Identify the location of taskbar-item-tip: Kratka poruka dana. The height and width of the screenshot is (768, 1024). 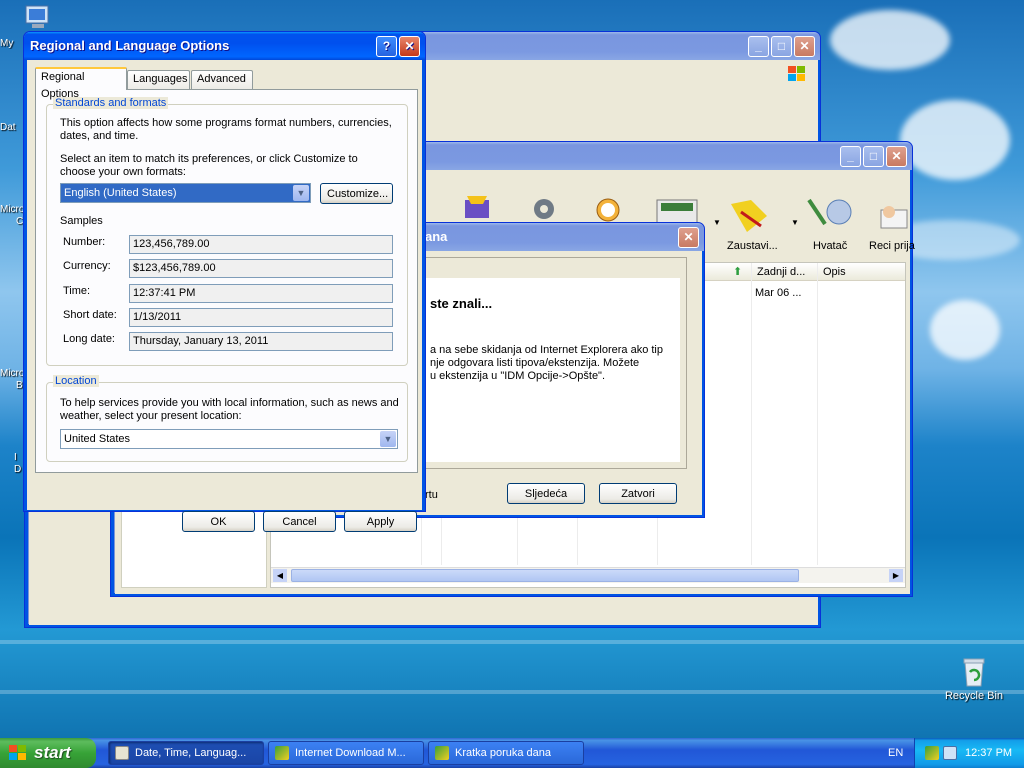
(506, 753).